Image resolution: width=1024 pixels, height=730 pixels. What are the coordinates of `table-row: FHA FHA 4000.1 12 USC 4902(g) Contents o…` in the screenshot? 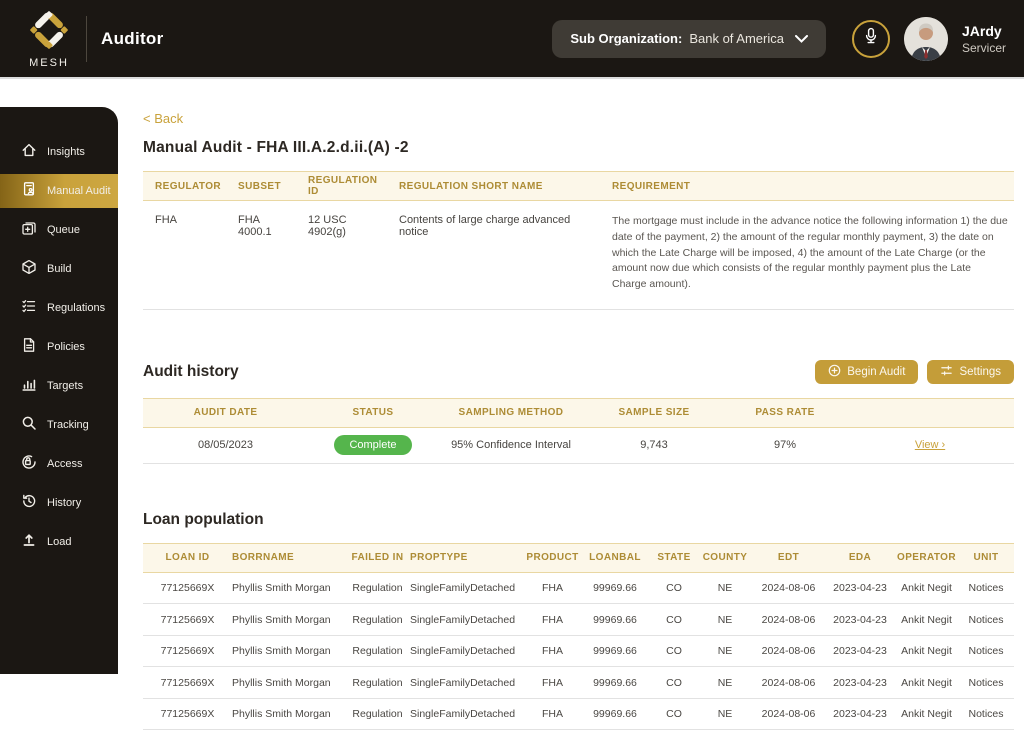 It's located at (578, 255).